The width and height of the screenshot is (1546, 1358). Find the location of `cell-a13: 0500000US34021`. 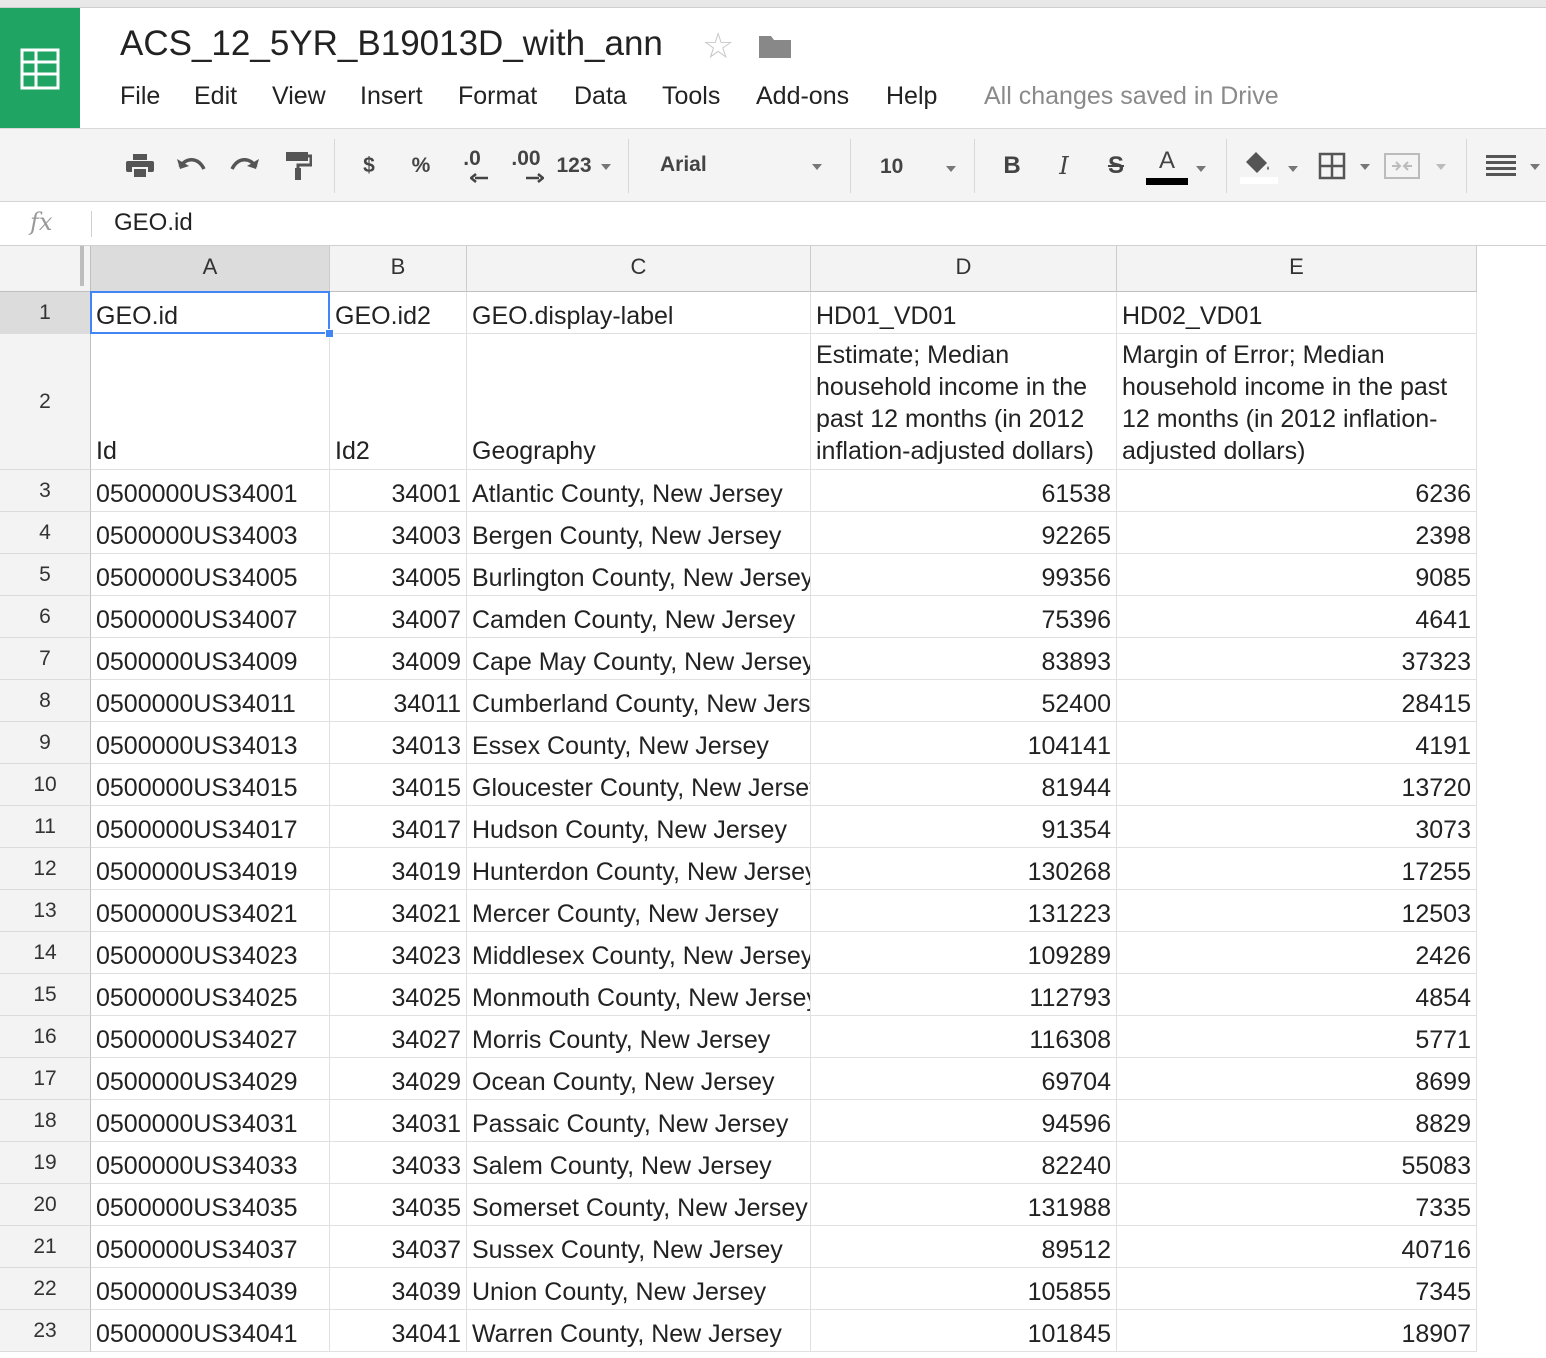

cell-a13: 0500000US34021 is located at coordinates (210, 911).